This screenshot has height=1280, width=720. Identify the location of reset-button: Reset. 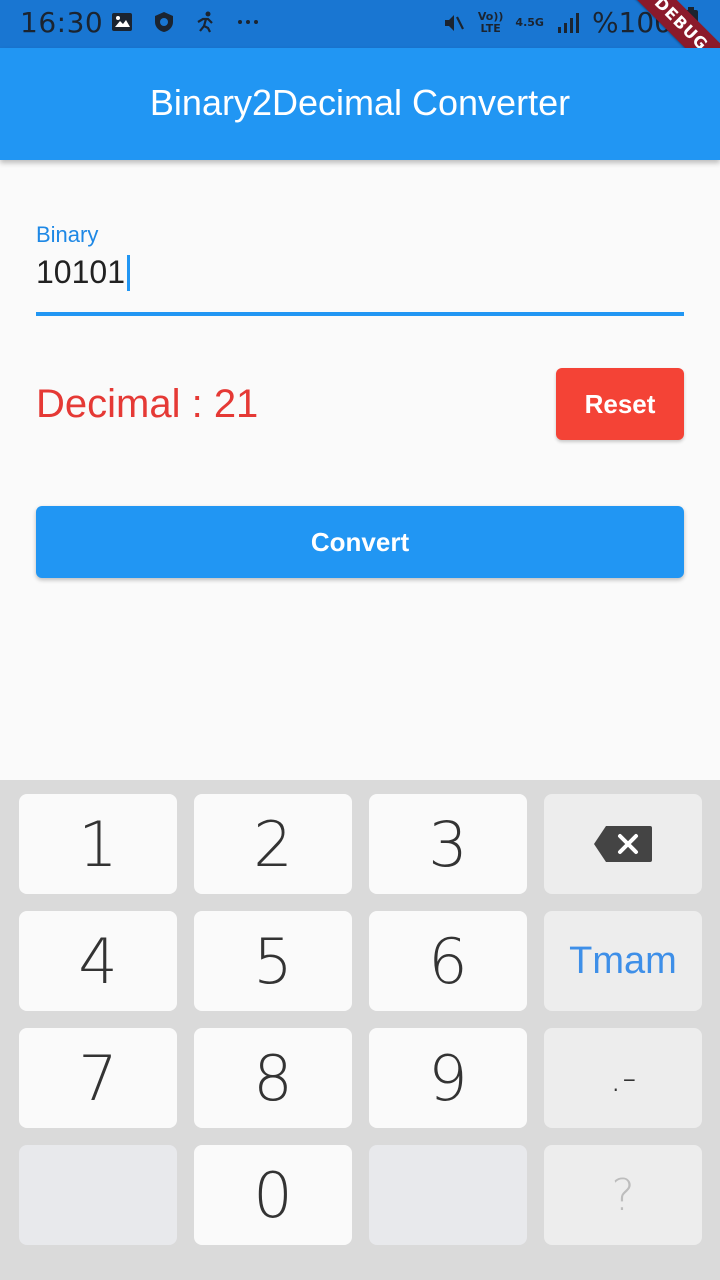
(620, 404).